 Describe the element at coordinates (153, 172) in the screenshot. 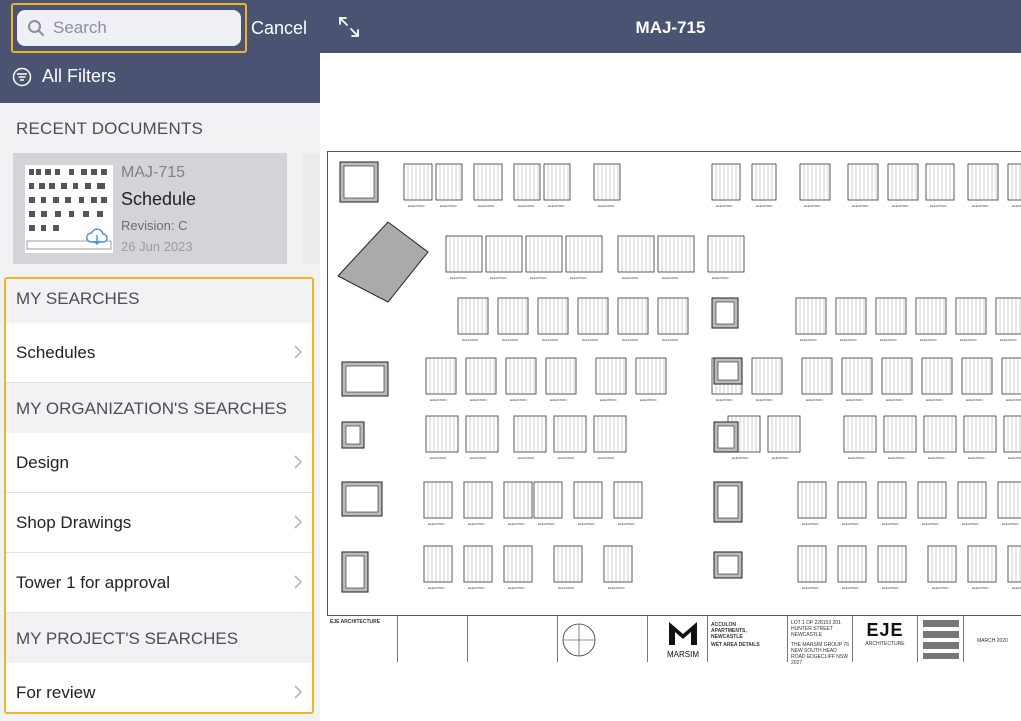

I see `document-code: MAJ-715` at that location.